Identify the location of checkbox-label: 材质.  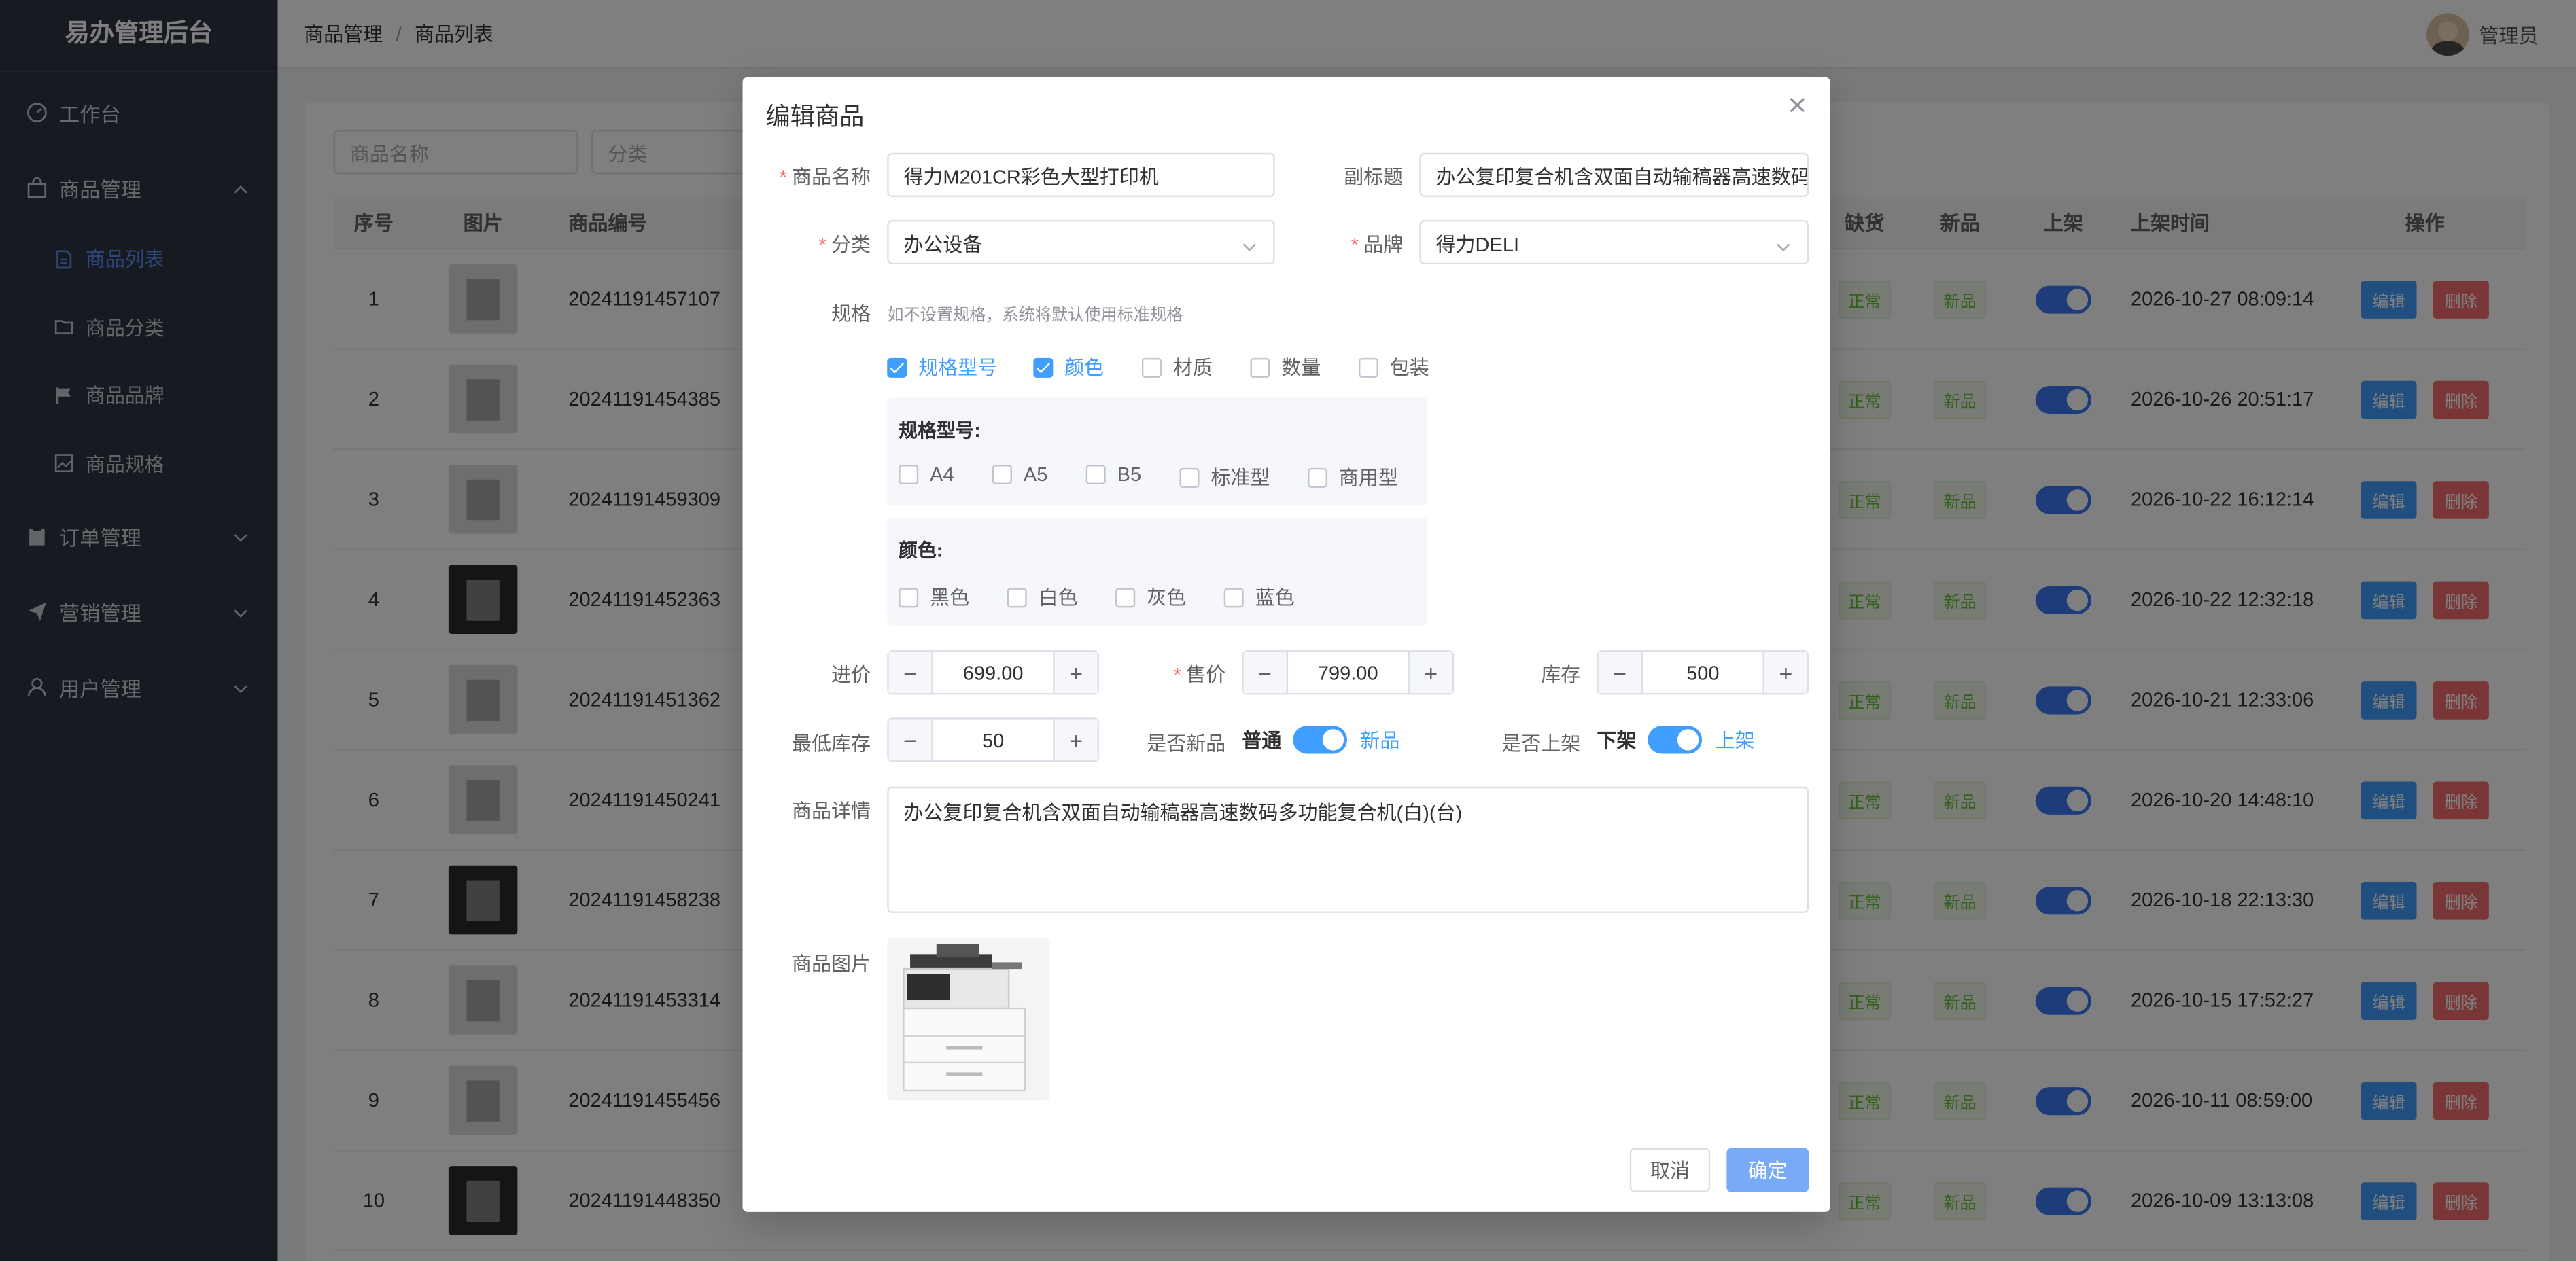
(1192, 368).